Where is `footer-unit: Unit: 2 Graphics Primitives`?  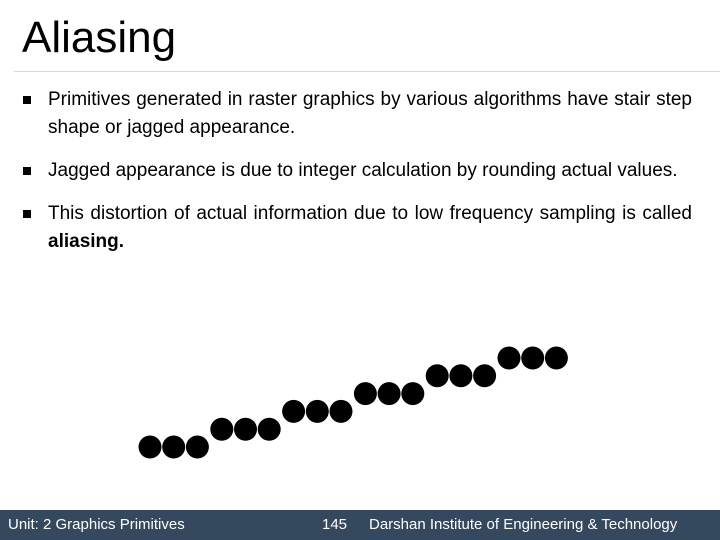
footer-unit: Unit: 2 Graphics Primitives is located at coordinates (96, 524).